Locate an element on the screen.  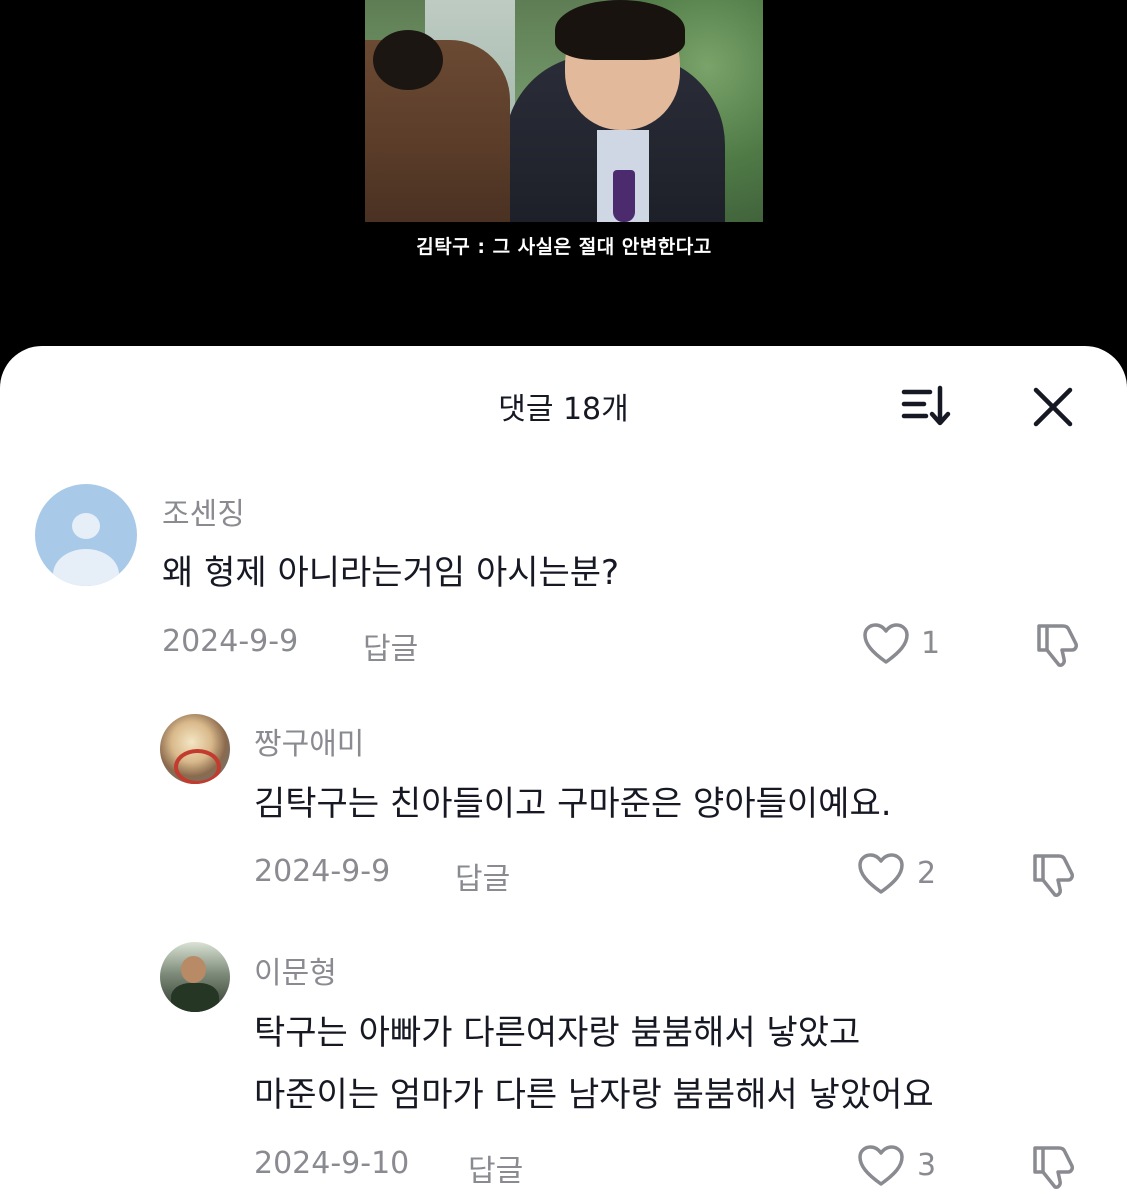
avatar is located at coordinates (195, 977).